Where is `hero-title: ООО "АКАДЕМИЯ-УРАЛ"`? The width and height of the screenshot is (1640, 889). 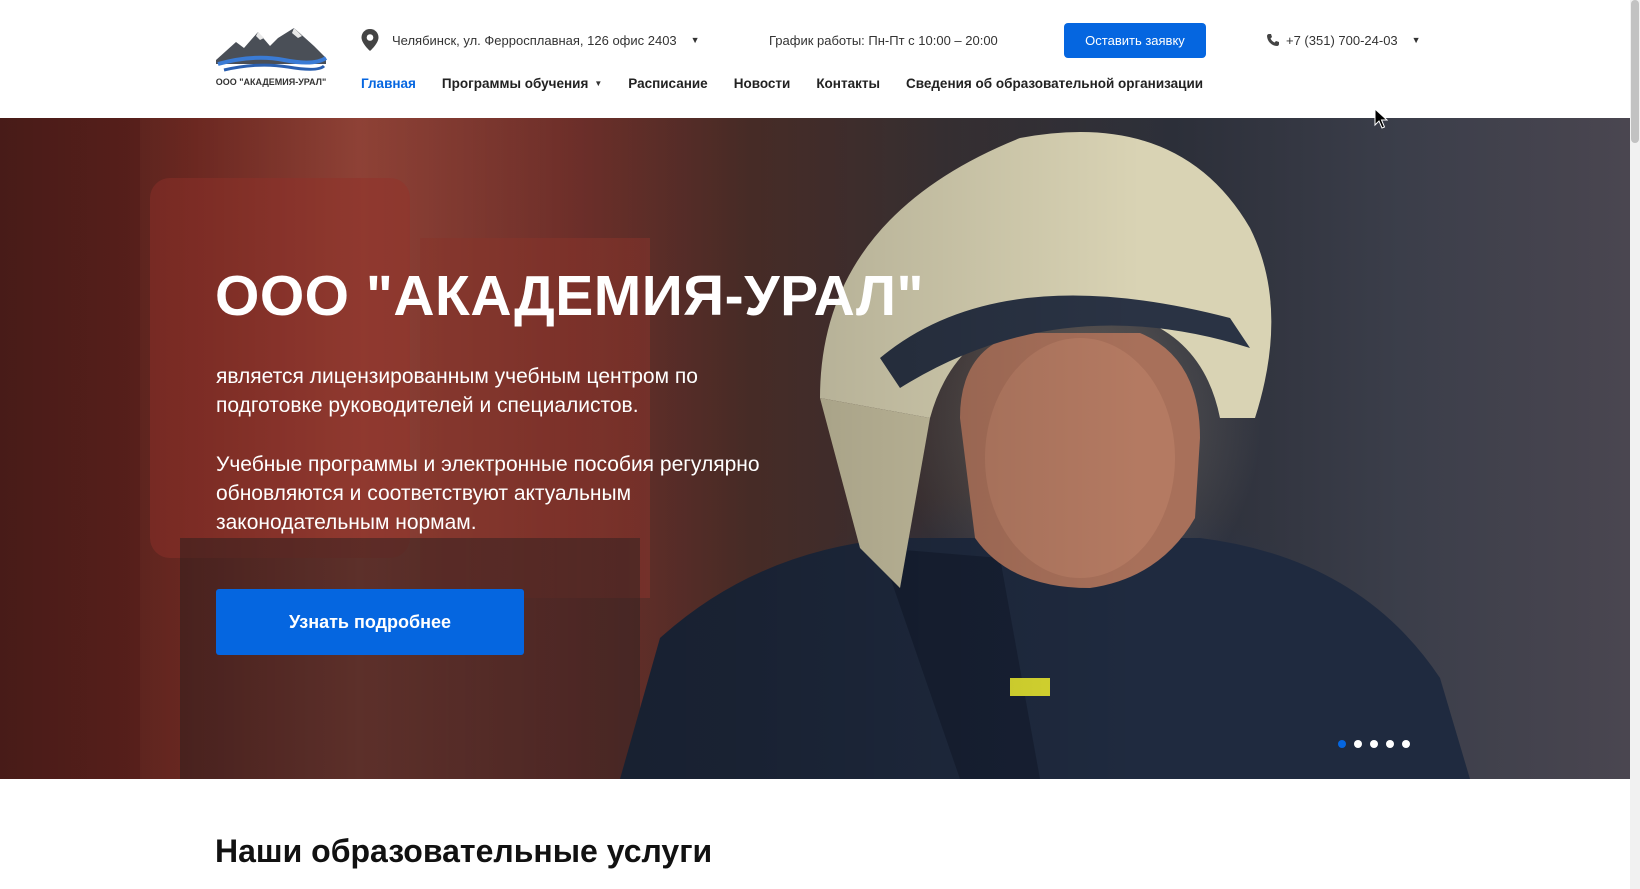 hero-title: ООО "АКАДЕМИЯ-УРАЛ" is located at coordinates (569, 296).